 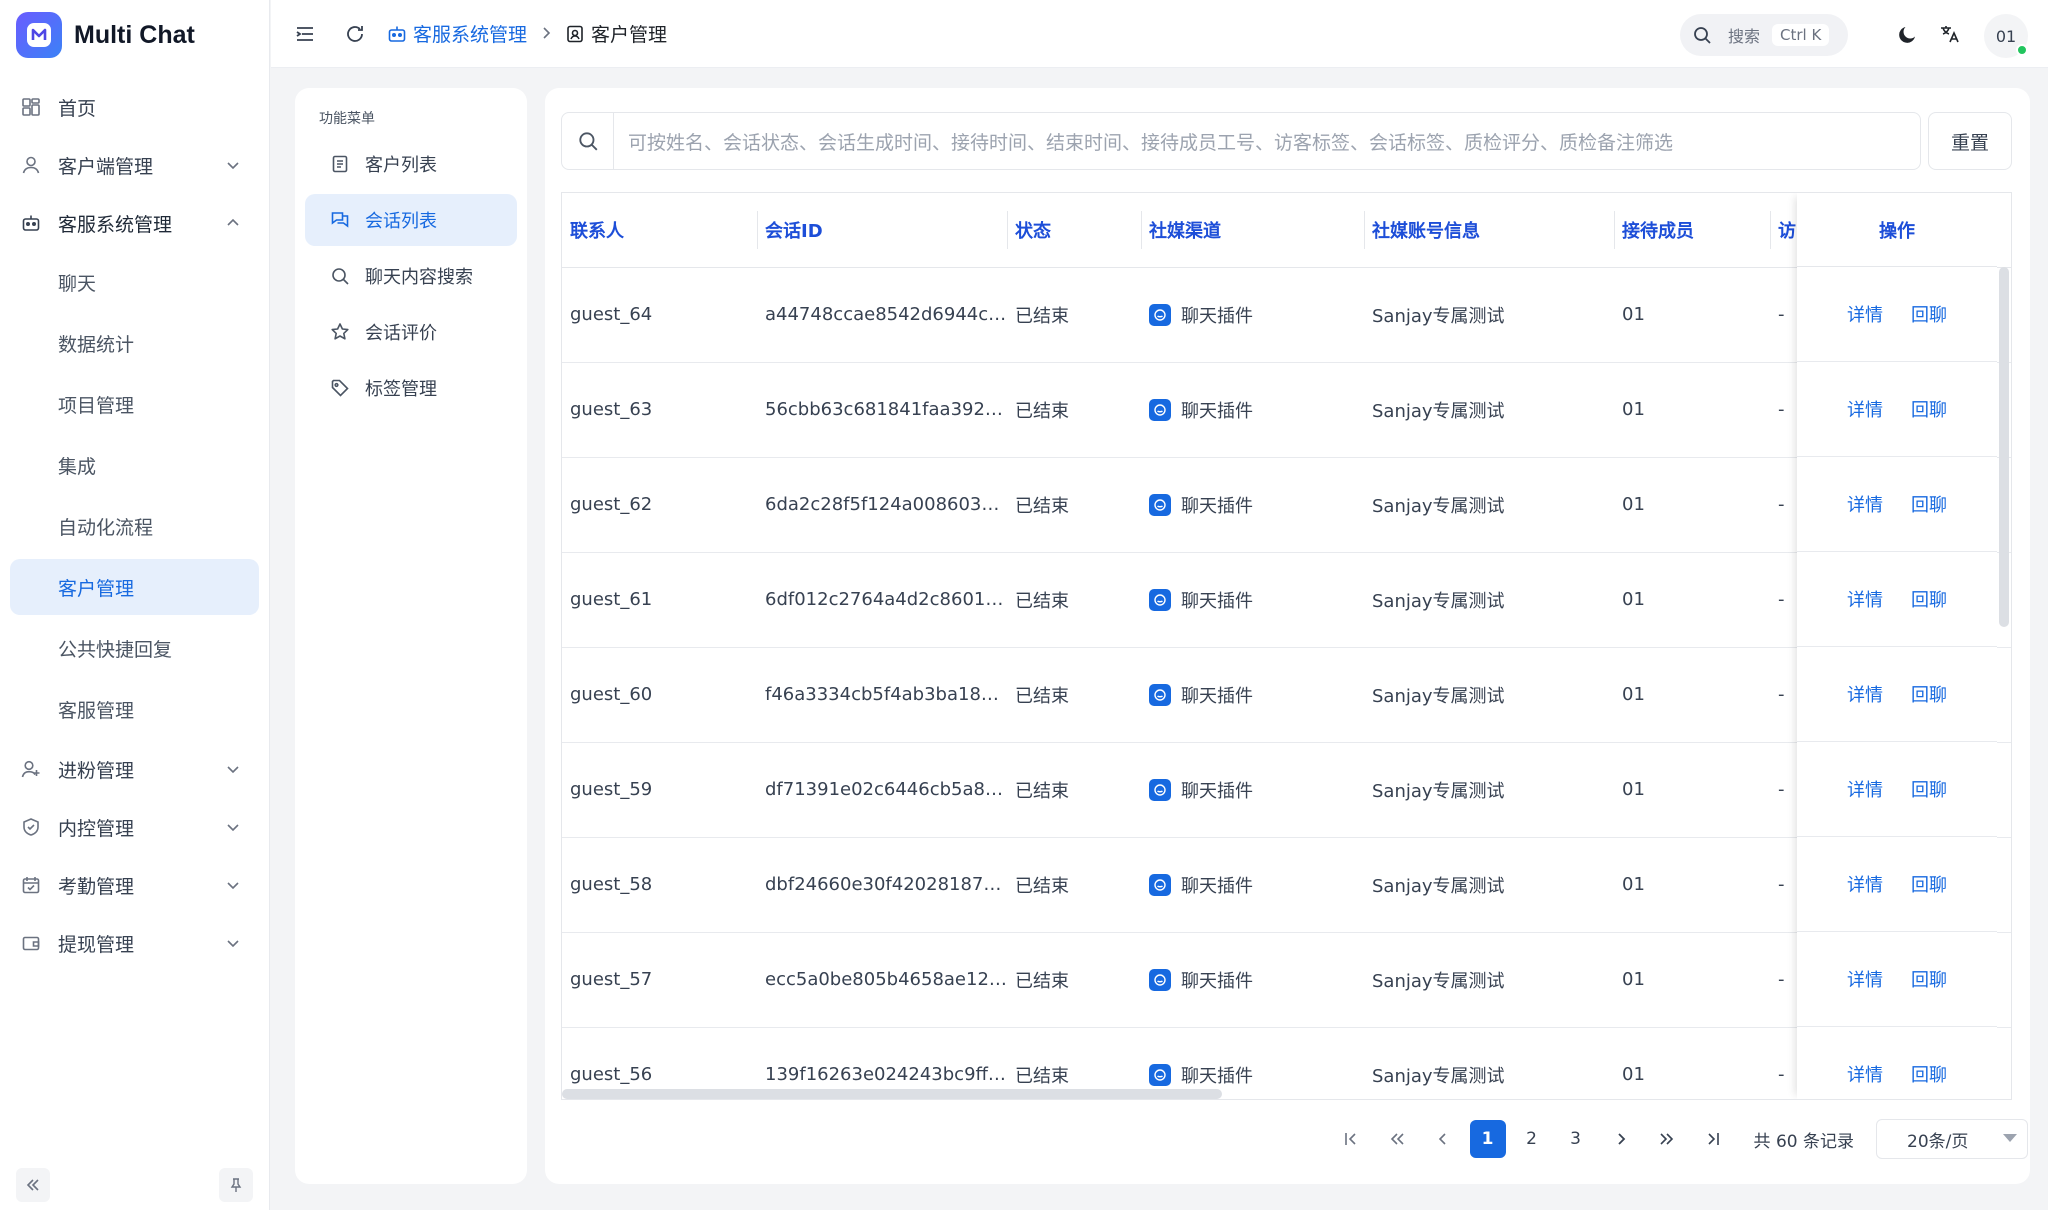 What do you see at coordinates (134, 648) in the screenshot?
I see `sidebar-subitem-quick-replies: 公共快捷回复` at bounding box center [134, 648].